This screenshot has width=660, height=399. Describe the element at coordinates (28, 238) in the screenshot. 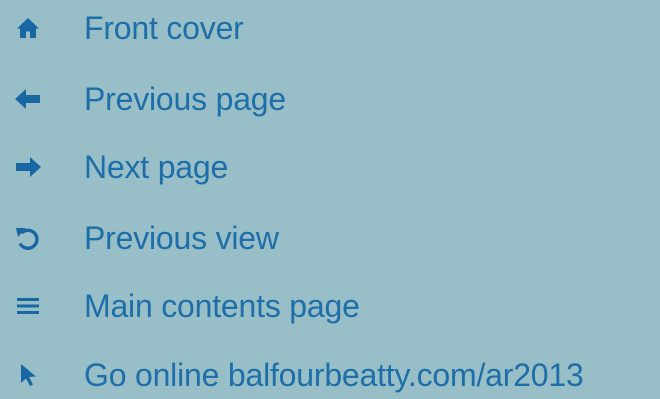

I see `undo-icon` at that location.